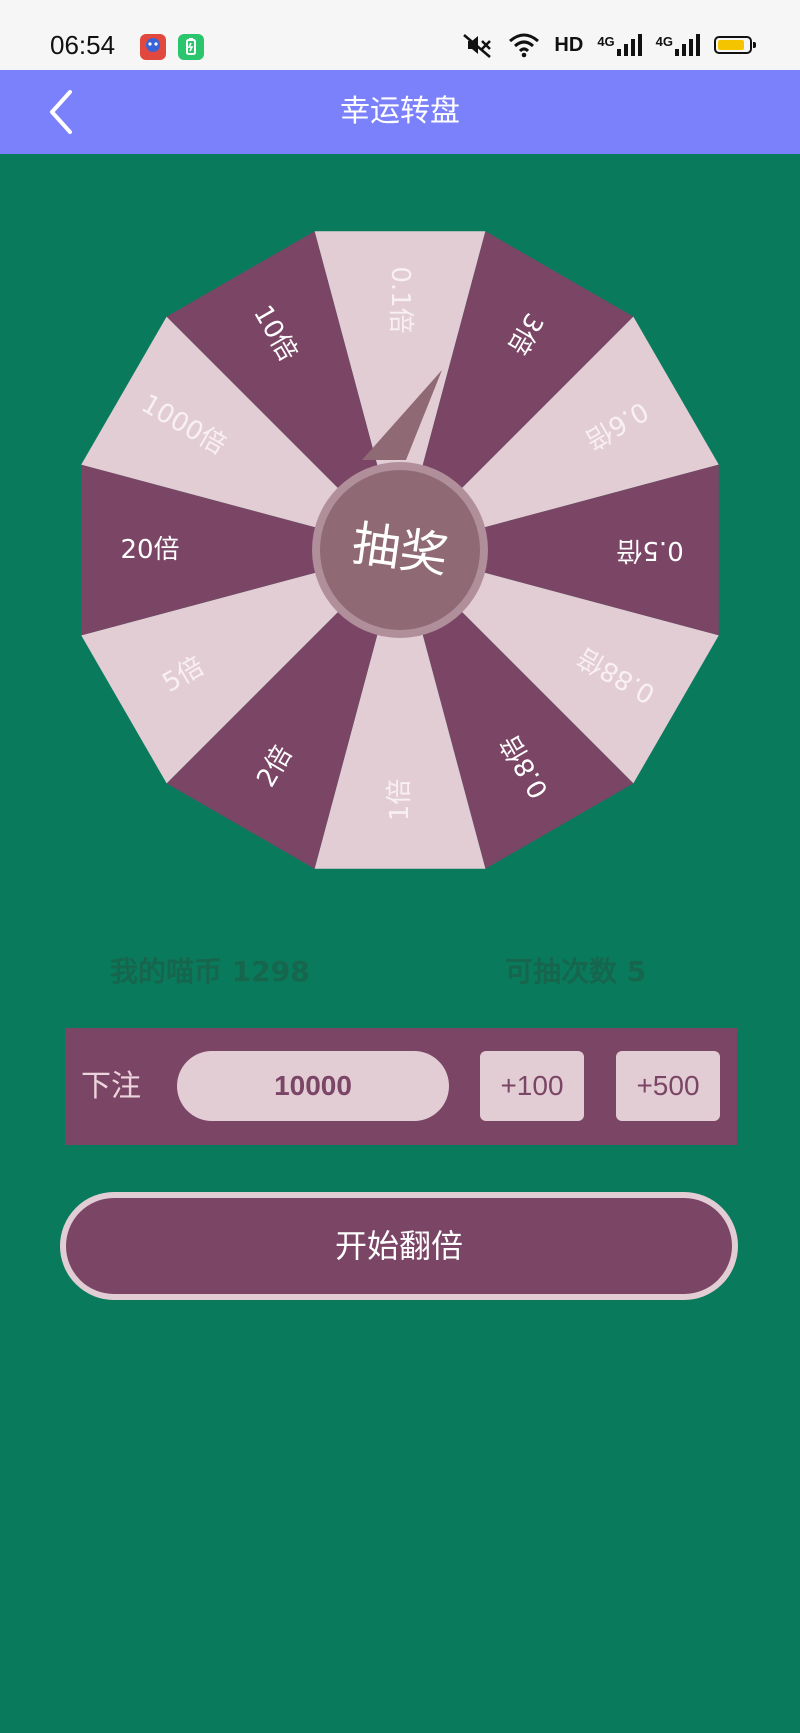 The width and height of the screenshot is (800, 1733). What do you see at coordinates (731, 45) in the screenshot?
I see `battery-fill` at bounding box center [731, 45].